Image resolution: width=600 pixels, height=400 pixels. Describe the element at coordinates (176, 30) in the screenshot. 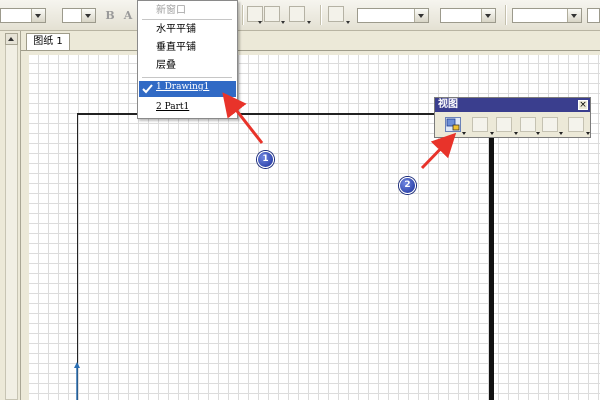

I see `menu-item-tile-horizontal: 水平平铺` at that location.